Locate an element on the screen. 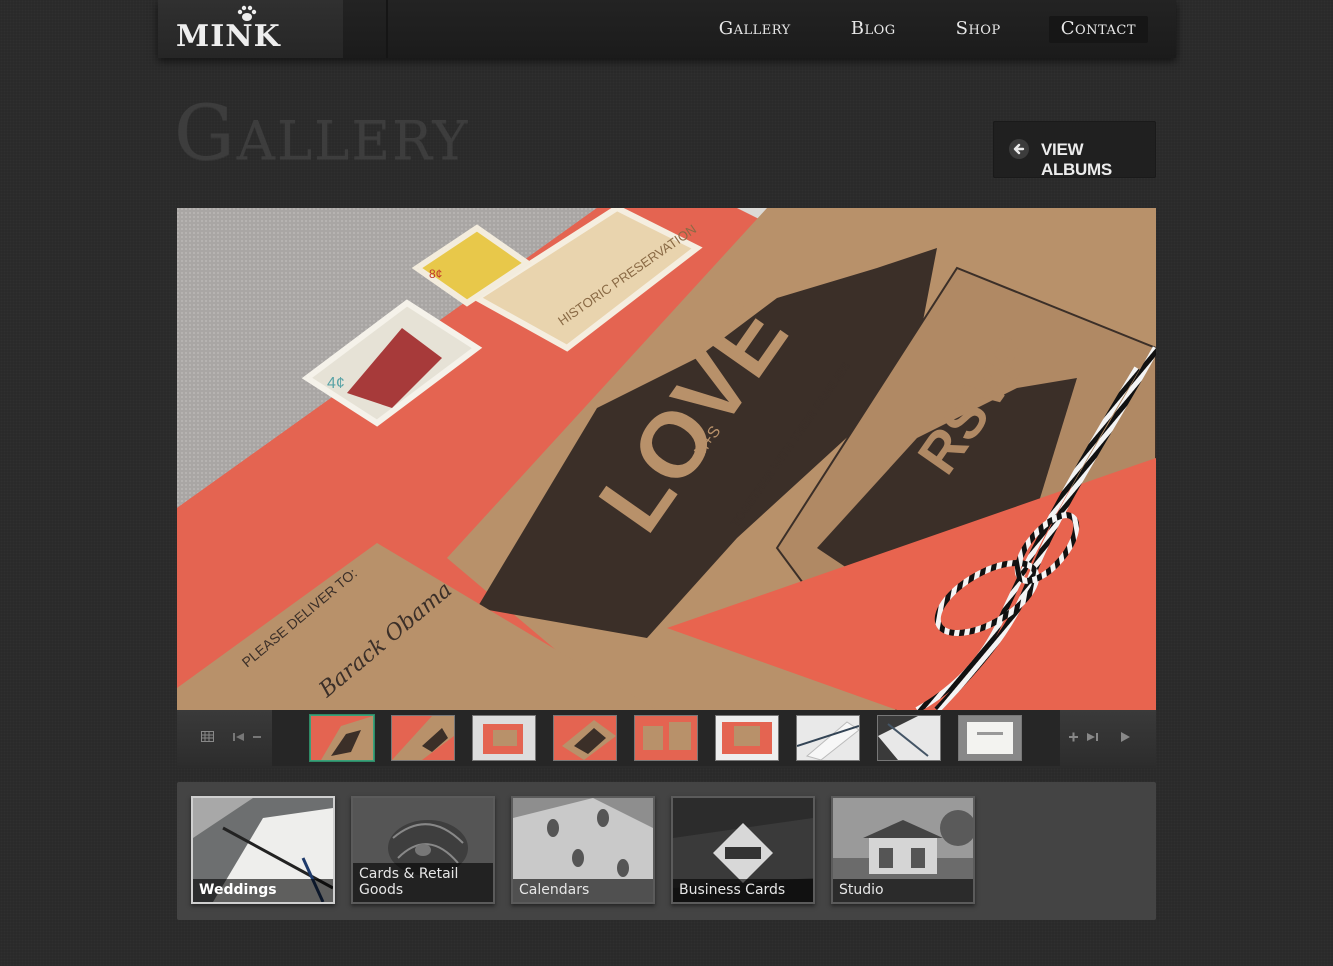 This screenshot has width=1333, height=966. arrow-left-icon is located at coordinates (1019, 149).